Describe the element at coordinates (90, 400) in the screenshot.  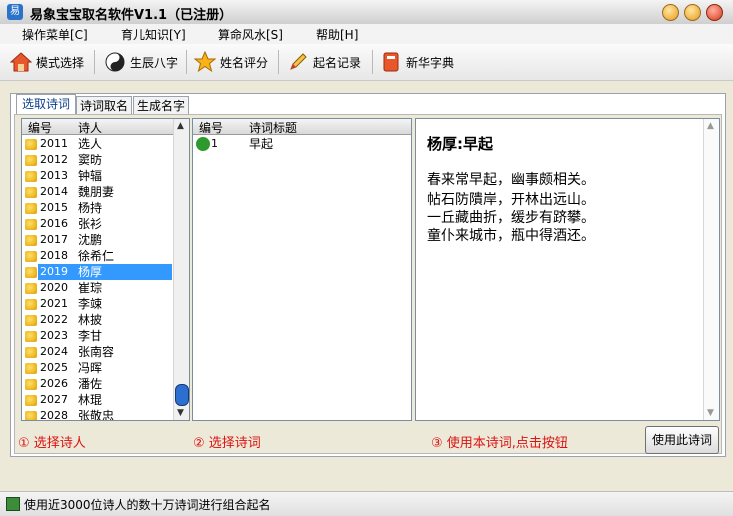
I see `poet-name: 林琨` at that location.